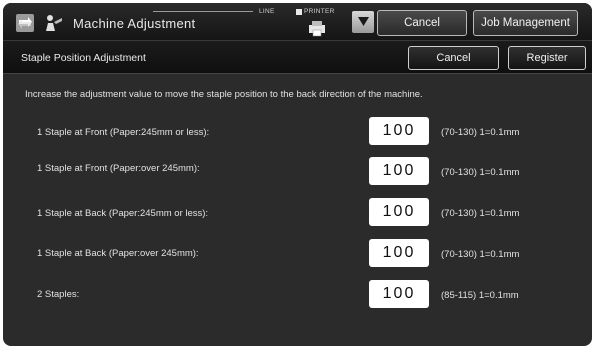  I want to click on register-button: Register, so click(547, 58).